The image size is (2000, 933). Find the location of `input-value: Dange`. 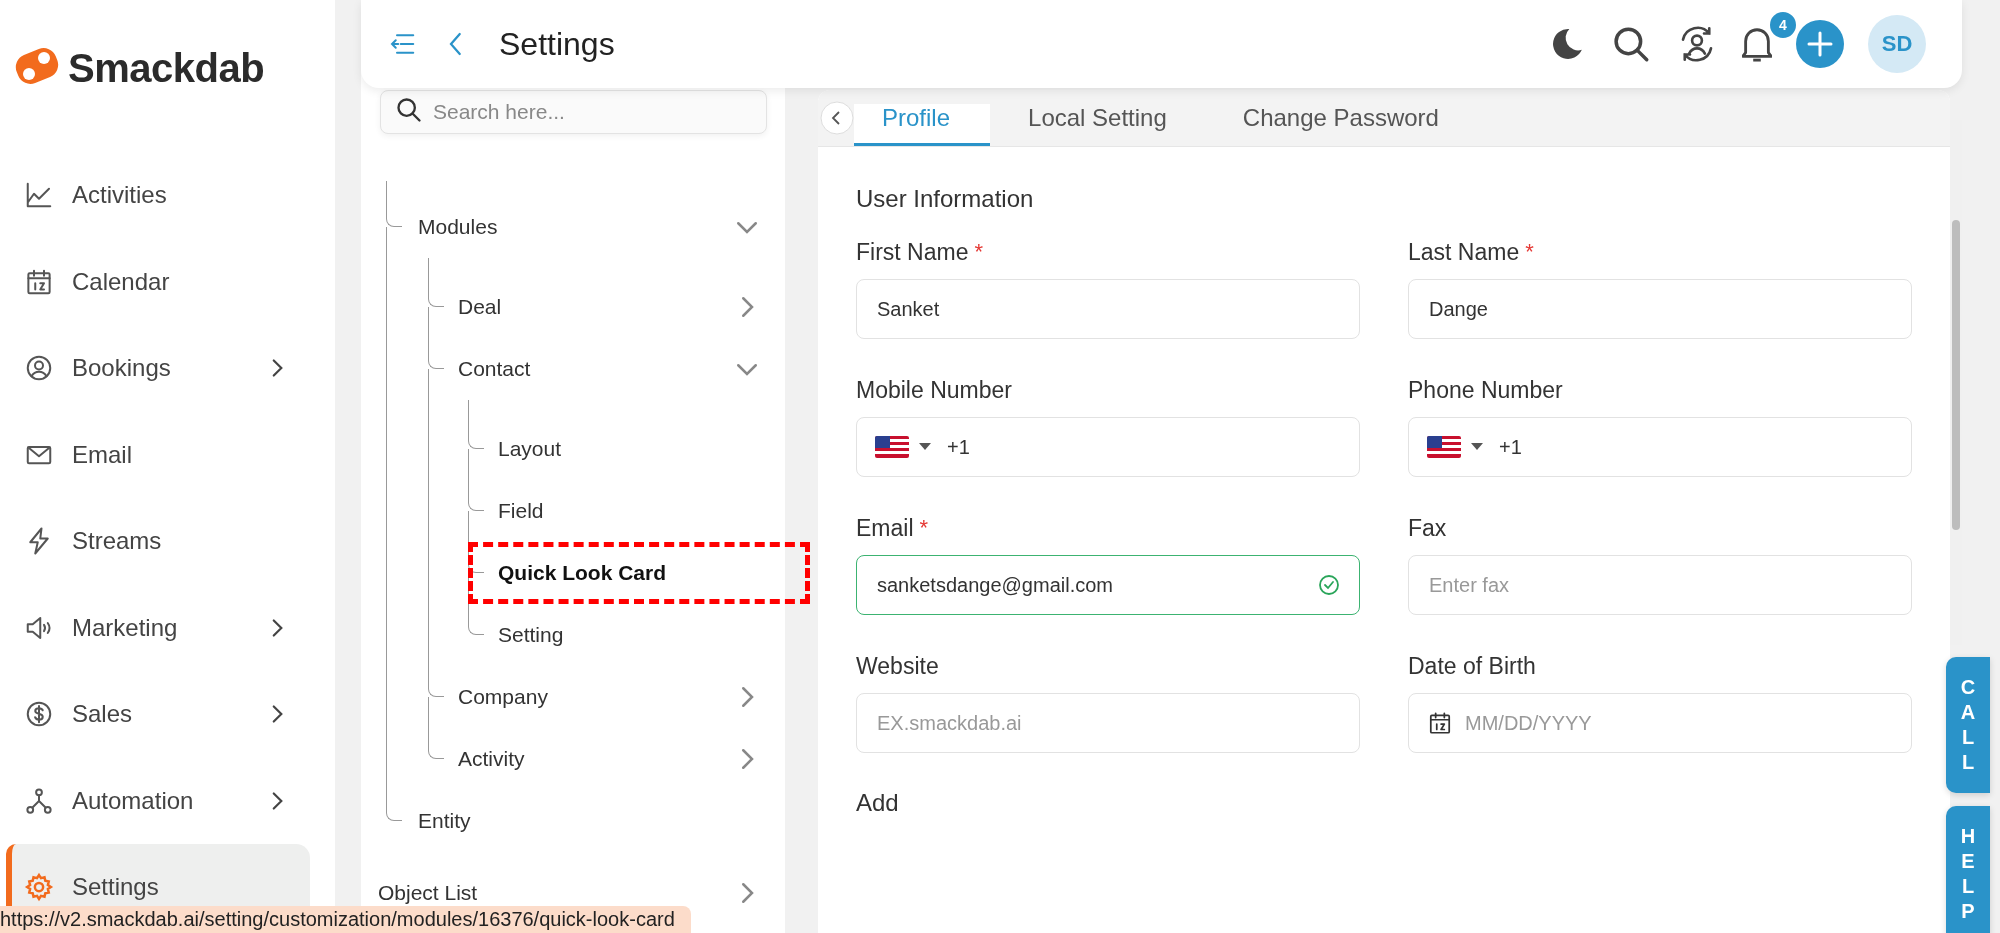

input-value: Dange is located at coordinates (1660, 309).